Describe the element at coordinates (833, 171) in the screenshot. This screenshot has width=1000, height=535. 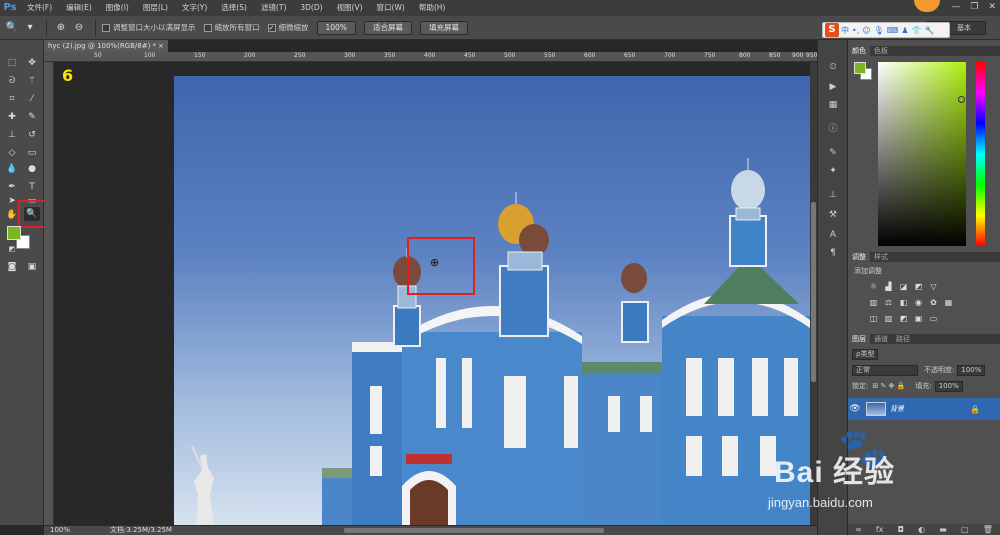
I see `brush-presets-icon: ✦` at that location.